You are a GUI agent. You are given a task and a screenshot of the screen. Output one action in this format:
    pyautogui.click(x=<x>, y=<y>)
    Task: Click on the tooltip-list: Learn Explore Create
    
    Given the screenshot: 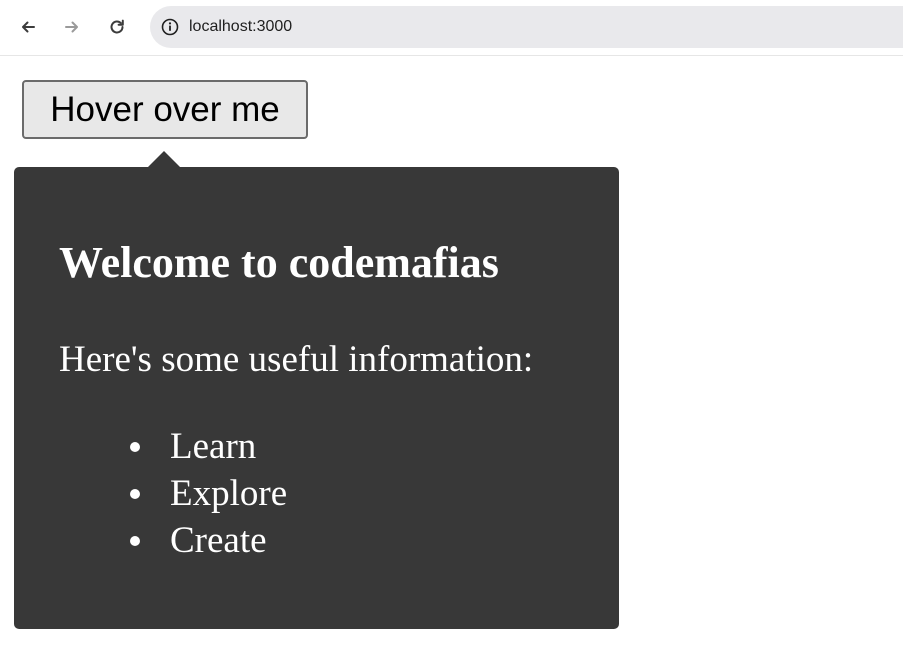 What is the action you would take?
    pyautogui.click(x=208, y=493)
    